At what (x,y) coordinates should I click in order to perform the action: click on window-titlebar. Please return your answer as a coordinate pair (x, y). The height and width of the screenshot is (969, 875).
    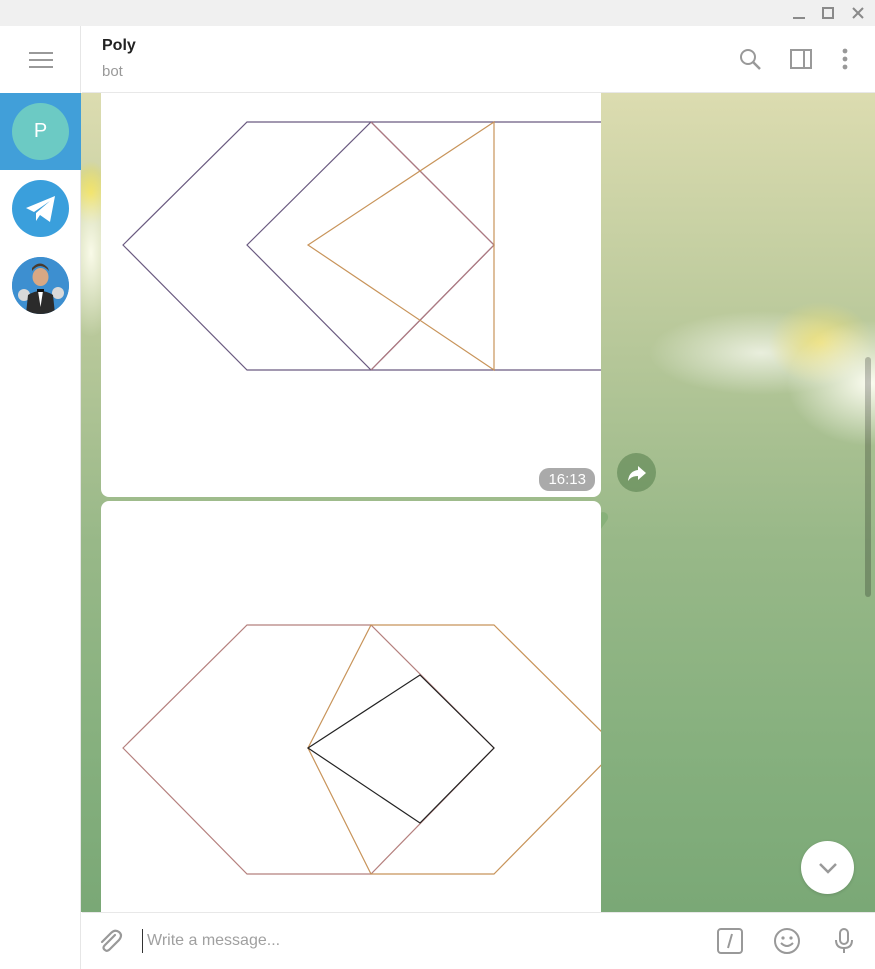
    Looking at the image, I should click on (437, 13).